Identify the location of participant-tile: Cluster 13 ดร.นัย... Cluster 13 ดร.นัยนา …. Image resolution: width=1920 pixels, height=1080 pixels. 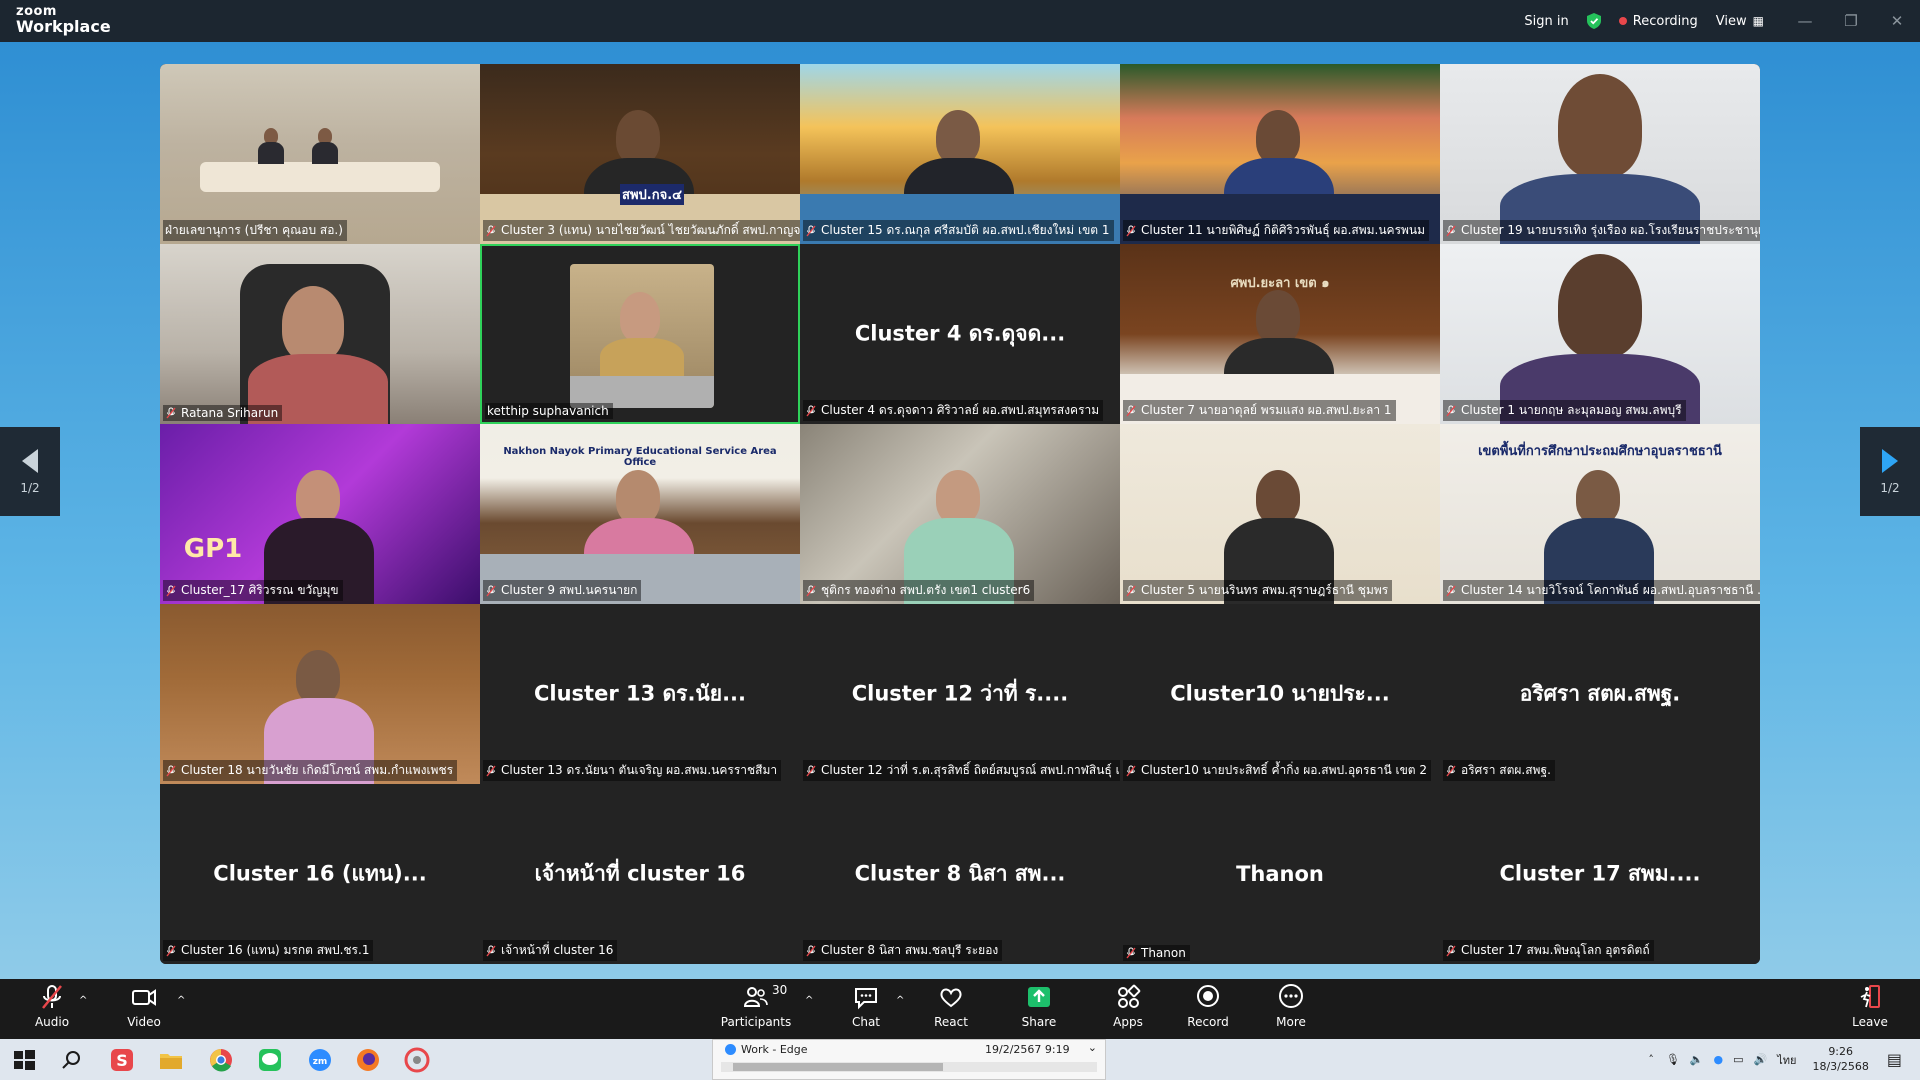
(640, 694).